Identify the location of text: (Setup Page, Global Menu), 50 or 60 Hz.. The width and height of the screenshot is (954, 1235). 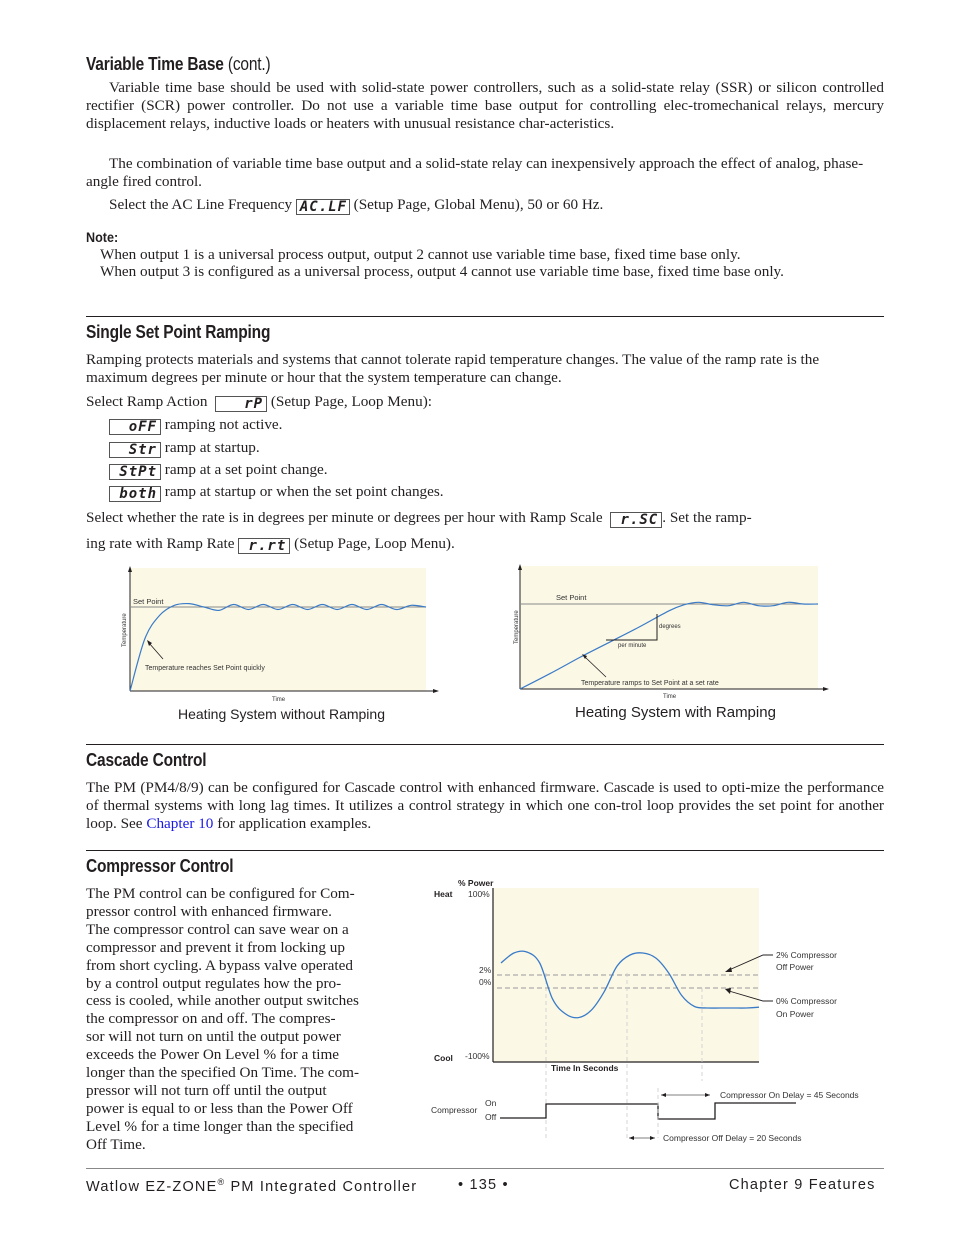
(478, 204).